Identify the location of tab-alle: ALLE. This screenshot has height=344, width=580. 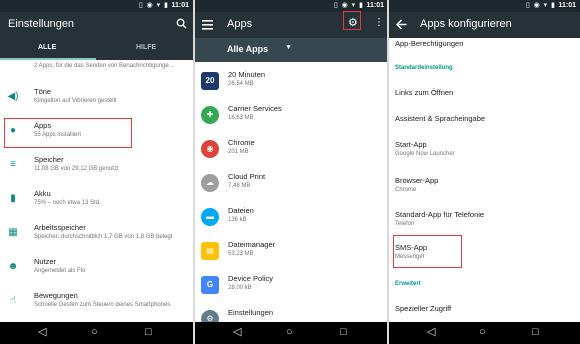
(47, 47).